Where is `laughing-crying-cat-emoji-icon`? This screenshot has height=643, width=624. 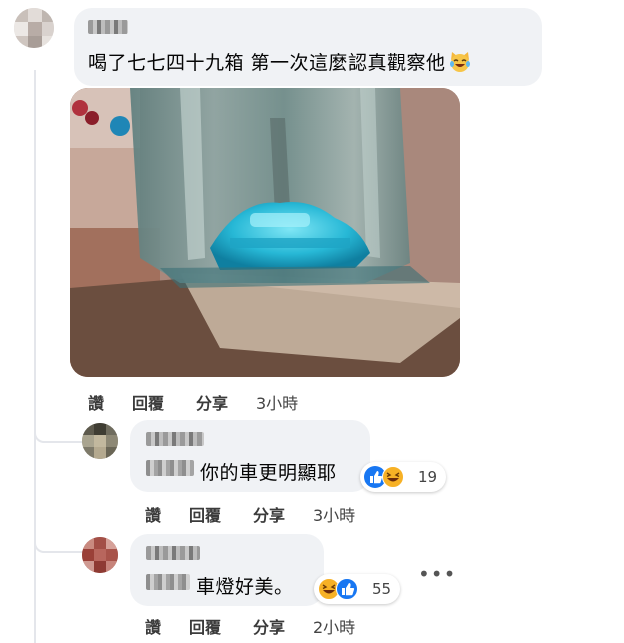 laughing-crying-cat-emoji-icon is located at coordinates (459, 62).